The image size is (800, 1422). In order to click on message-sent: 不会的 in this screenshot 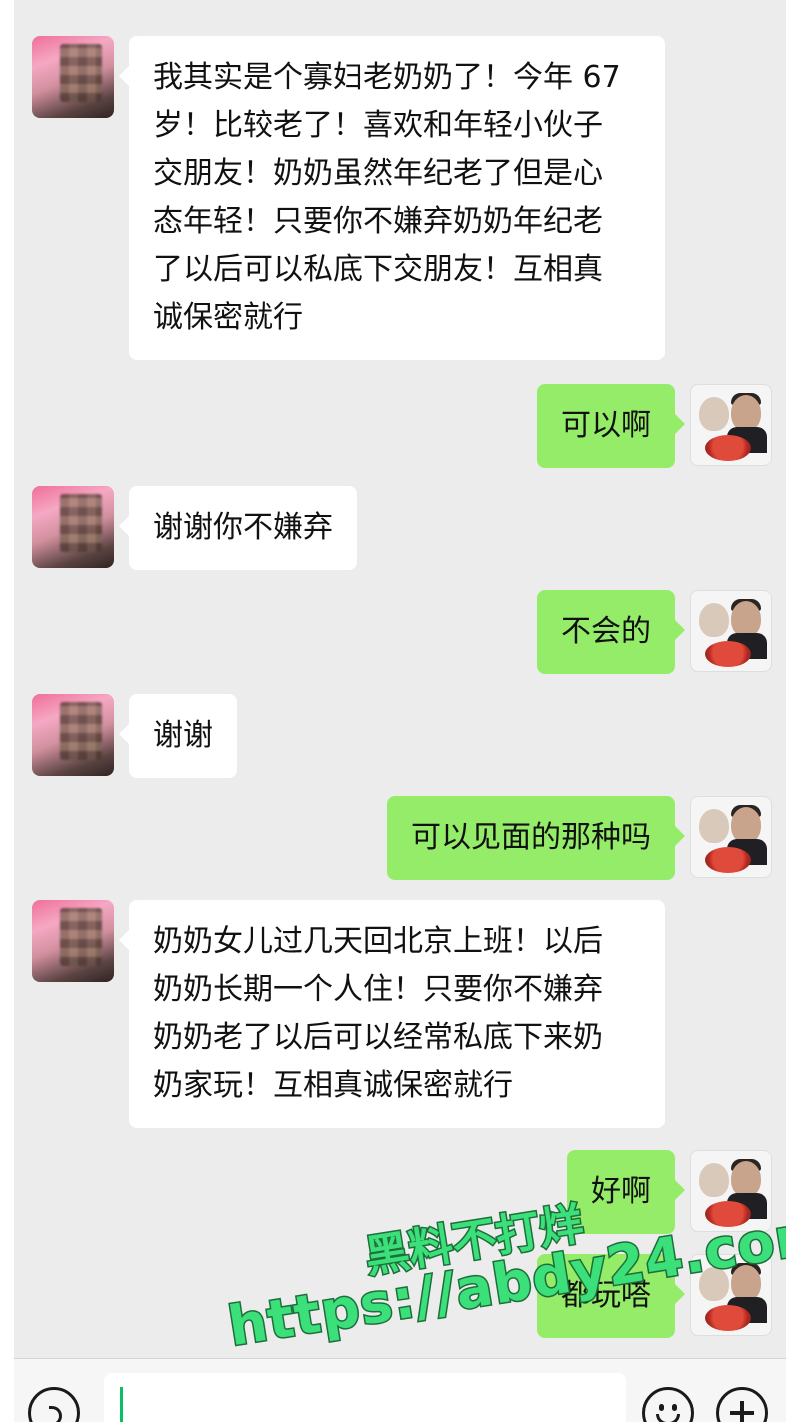, I will do `click(647, 632)`.